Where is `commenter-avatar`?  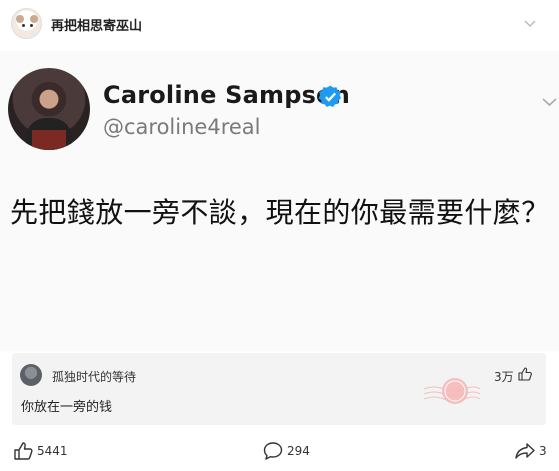 commenter-avatar is located at coordinates (31, 375).